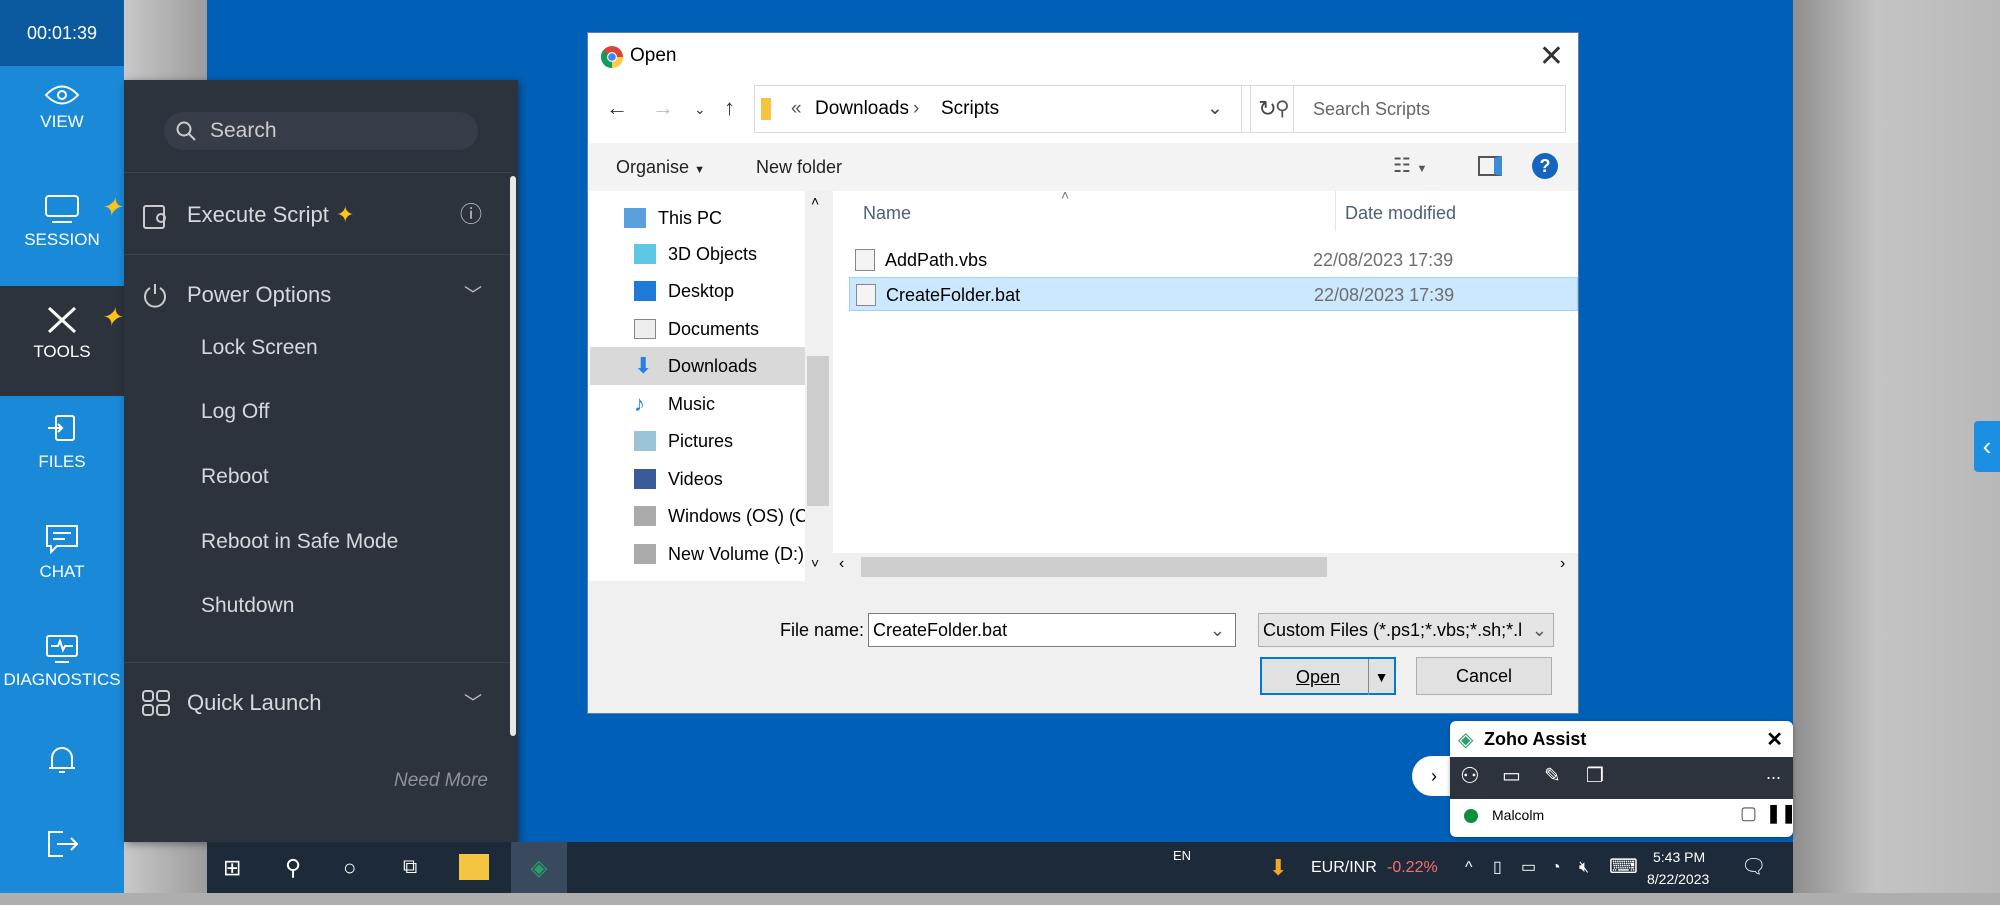 The height and width of the screenshot is (905, 2000). I want to click on tree-pictures: Pictures, so click(728, 441).